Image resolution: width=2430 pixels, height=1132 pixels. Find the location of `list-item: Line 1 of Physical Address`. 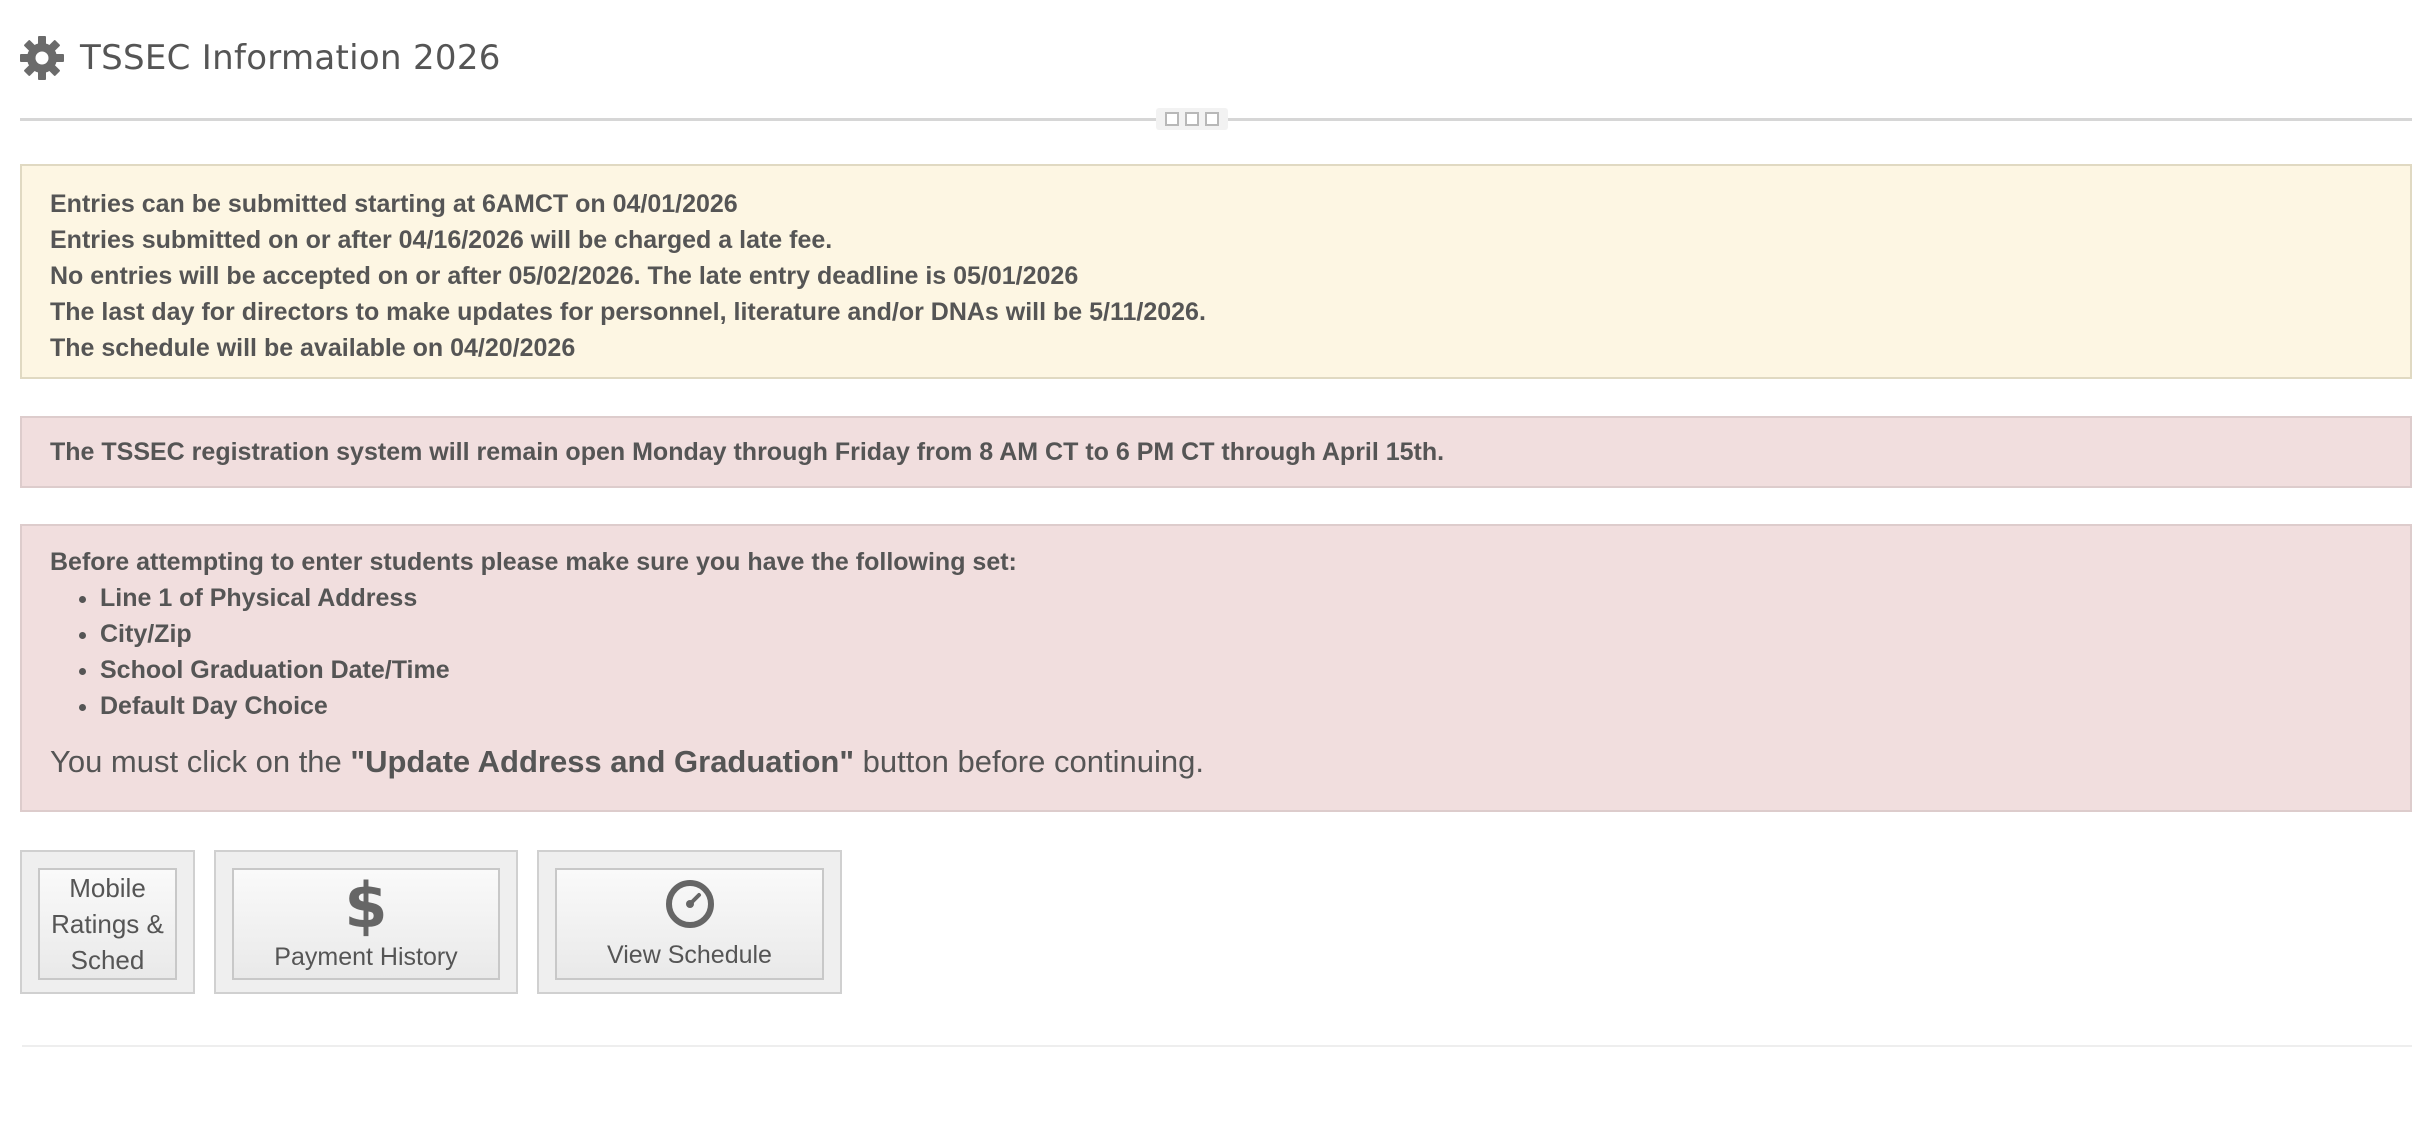

list-item: Line 1 of Physical Address is located at coordinates (1241, 598).